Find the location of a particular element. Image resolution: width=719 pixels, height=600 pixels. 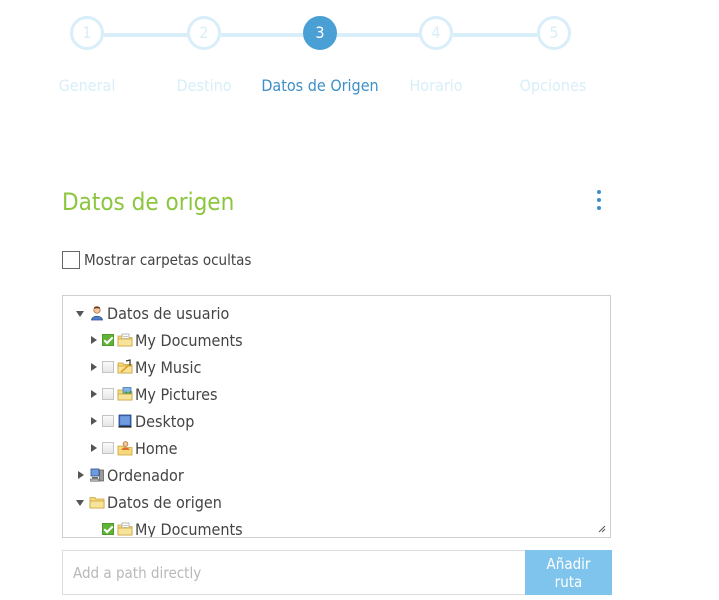

tree-node-my-music: My Music is located at coordinates (144, 367).